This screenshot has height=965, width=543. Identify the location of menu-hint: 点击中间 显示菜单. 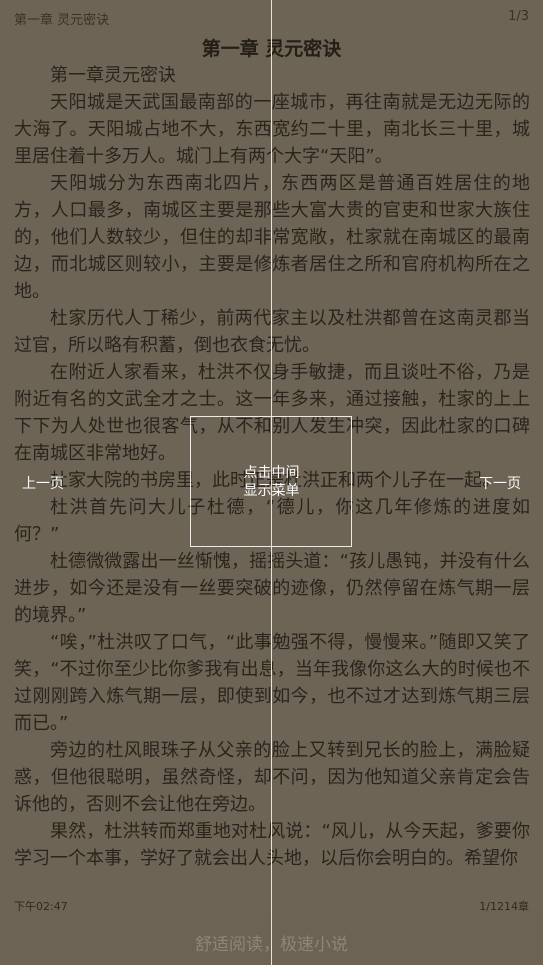
(271, 482).